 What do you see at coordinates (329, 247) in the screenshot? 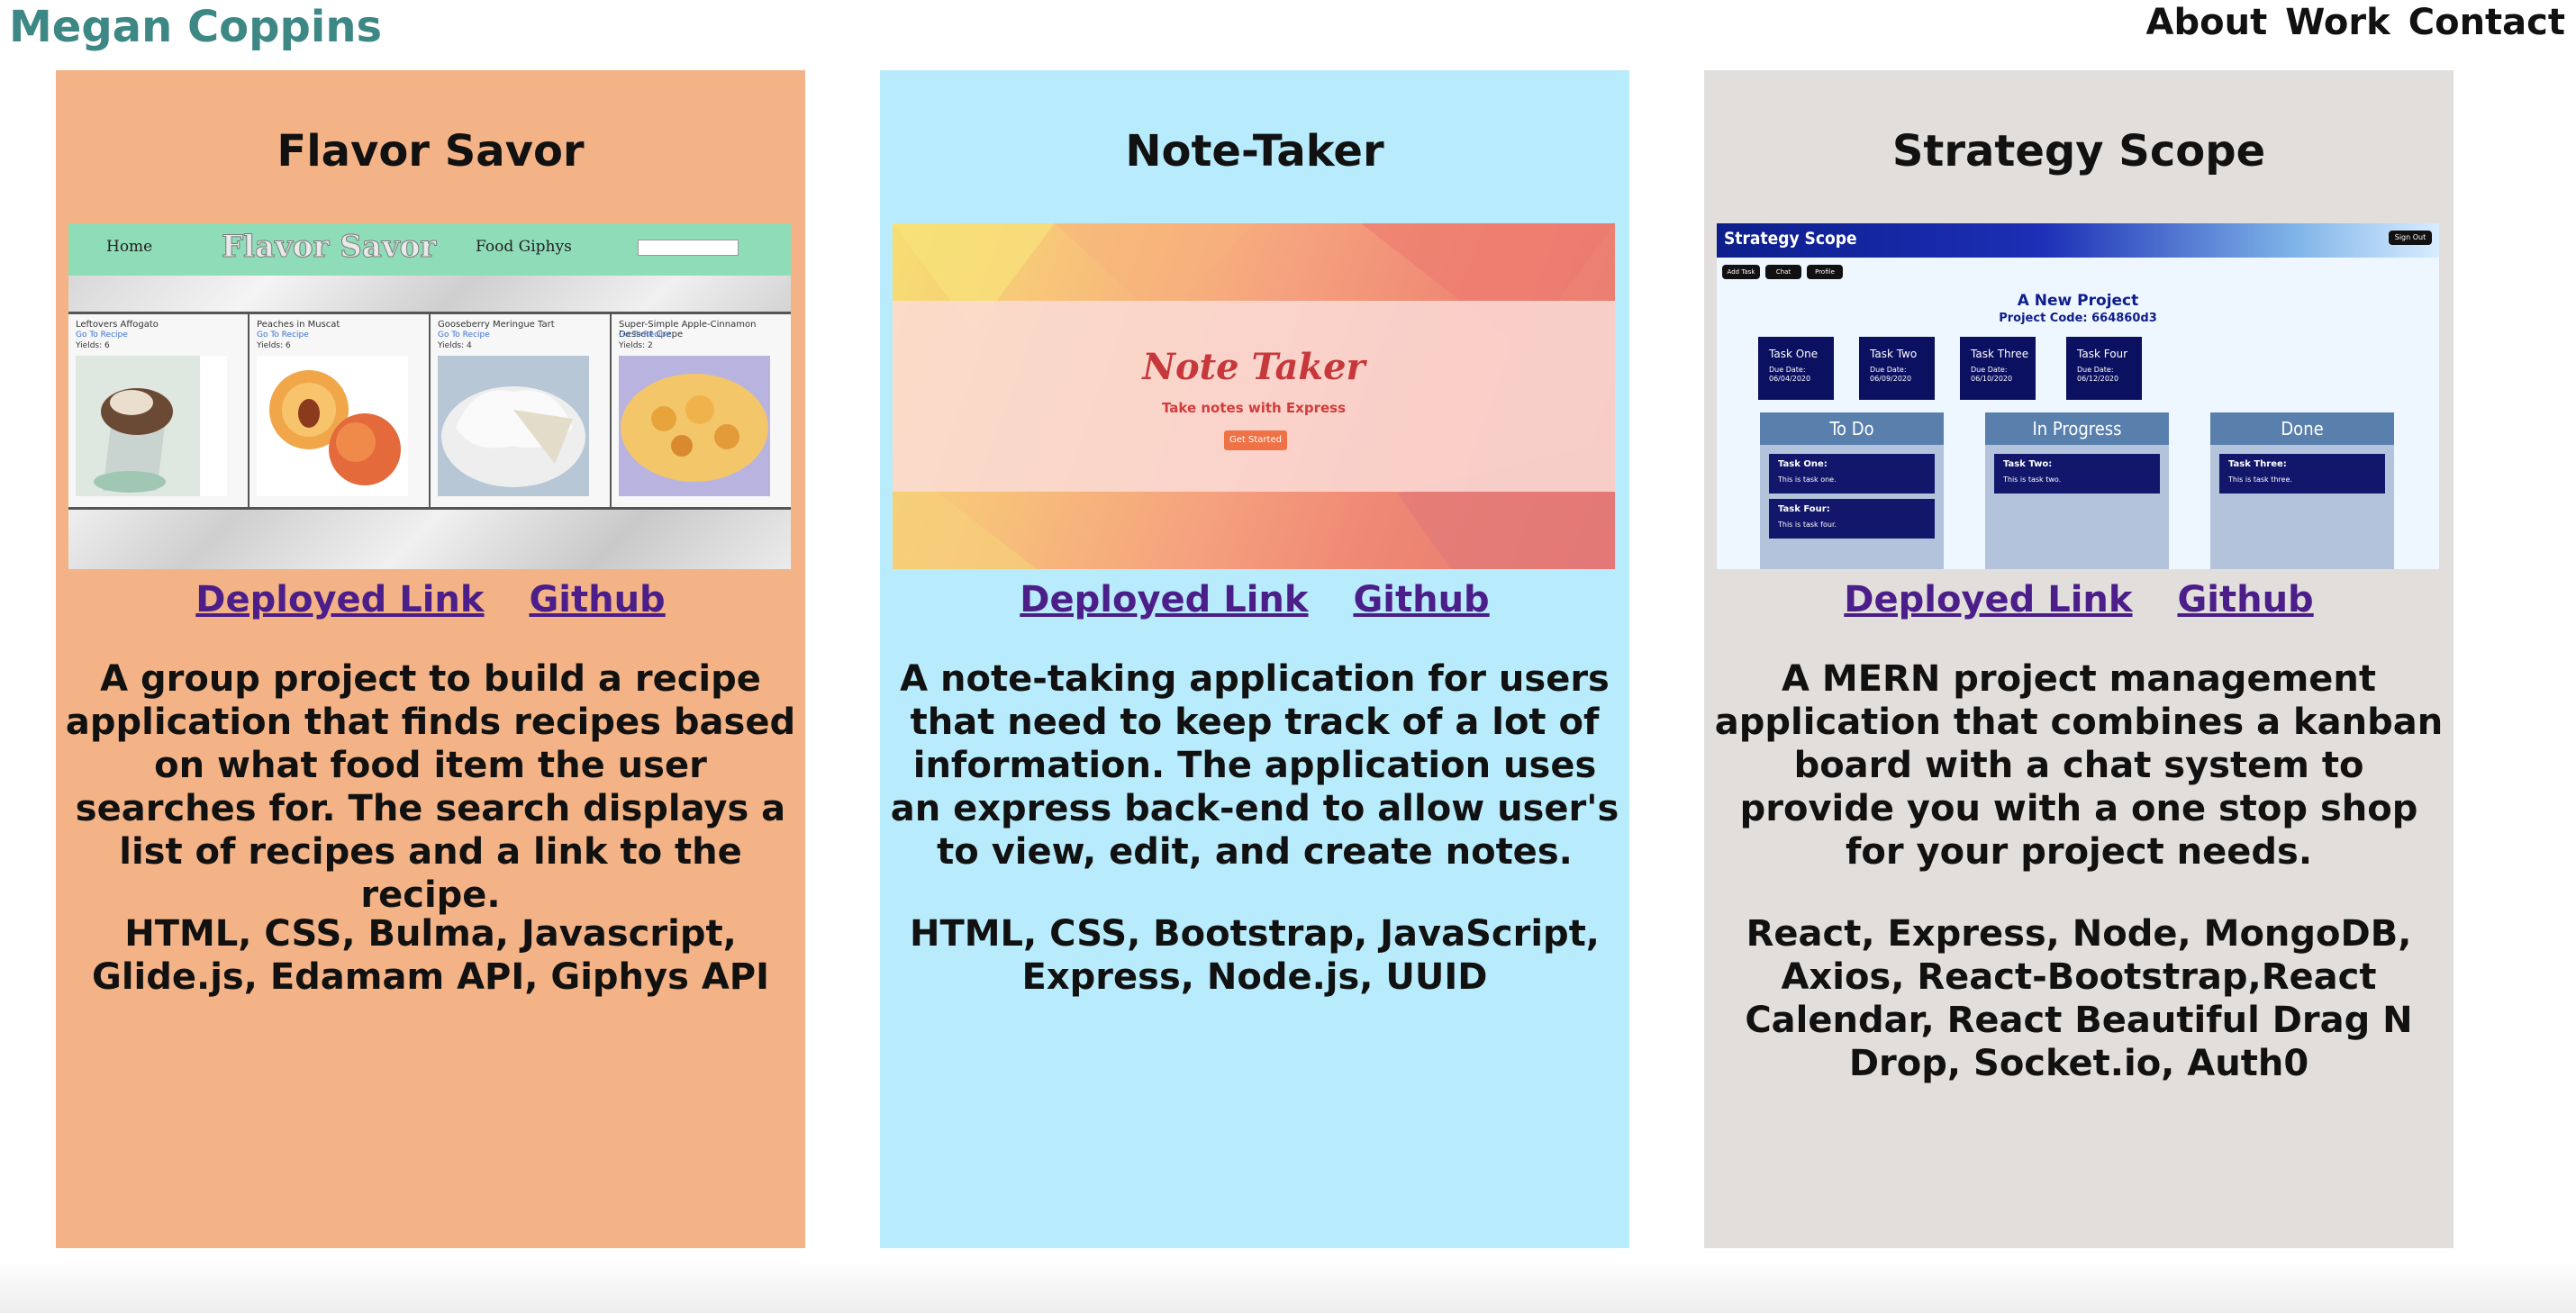
I see `screenshot-logo: Flavor Savor` at bounding box center [329, 247].